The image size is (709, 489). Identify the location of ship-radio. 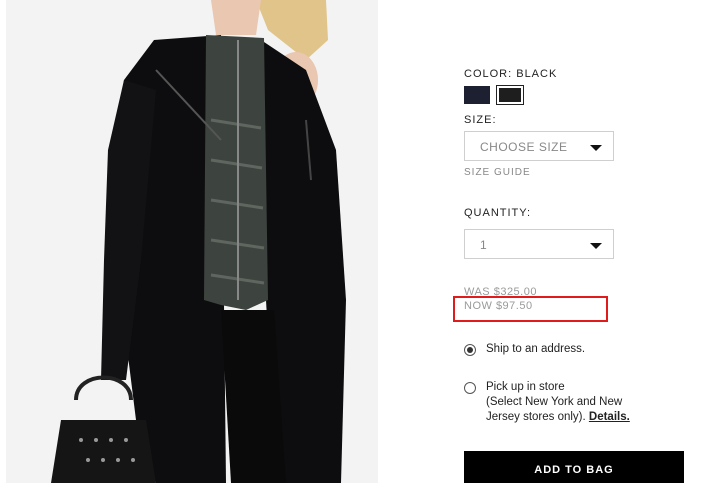
(470, 350).